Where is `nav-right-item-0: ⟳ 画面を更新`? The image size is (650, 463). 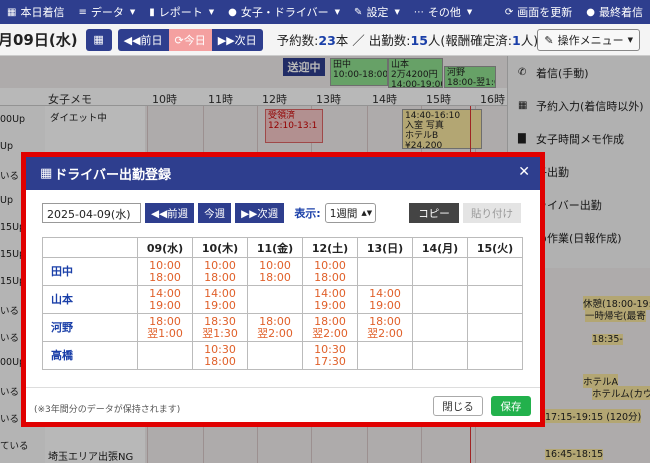
nav-right-item-0: ⟳ 画面を更新 is located at coordinates (538, 12).